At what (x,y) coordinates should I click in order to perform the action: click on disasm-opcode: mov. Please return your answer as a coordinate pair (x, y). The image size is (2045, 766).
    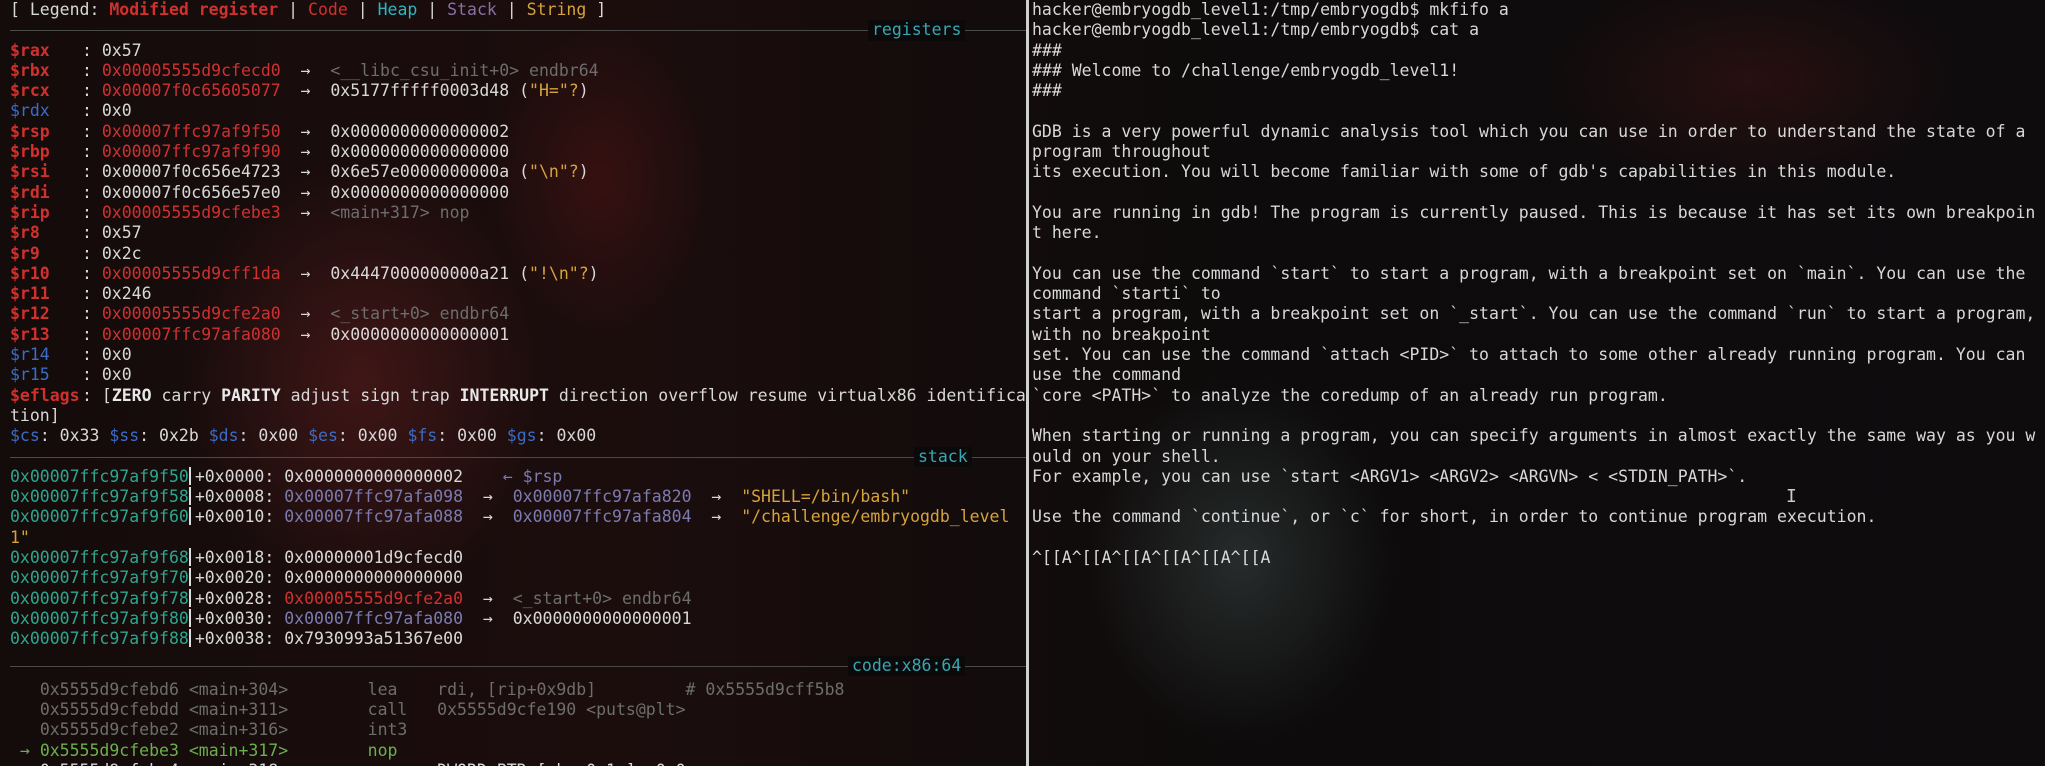
    Looking at the image, I should click on (392, 763).